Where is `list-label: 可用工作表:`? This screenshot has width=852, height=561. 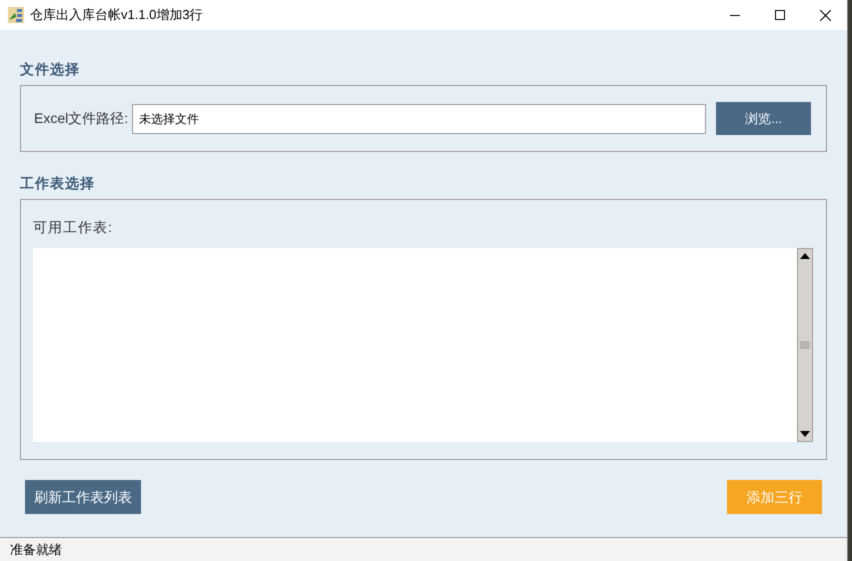 list-label: 可用工作表: is located at coordinates (73, 227).